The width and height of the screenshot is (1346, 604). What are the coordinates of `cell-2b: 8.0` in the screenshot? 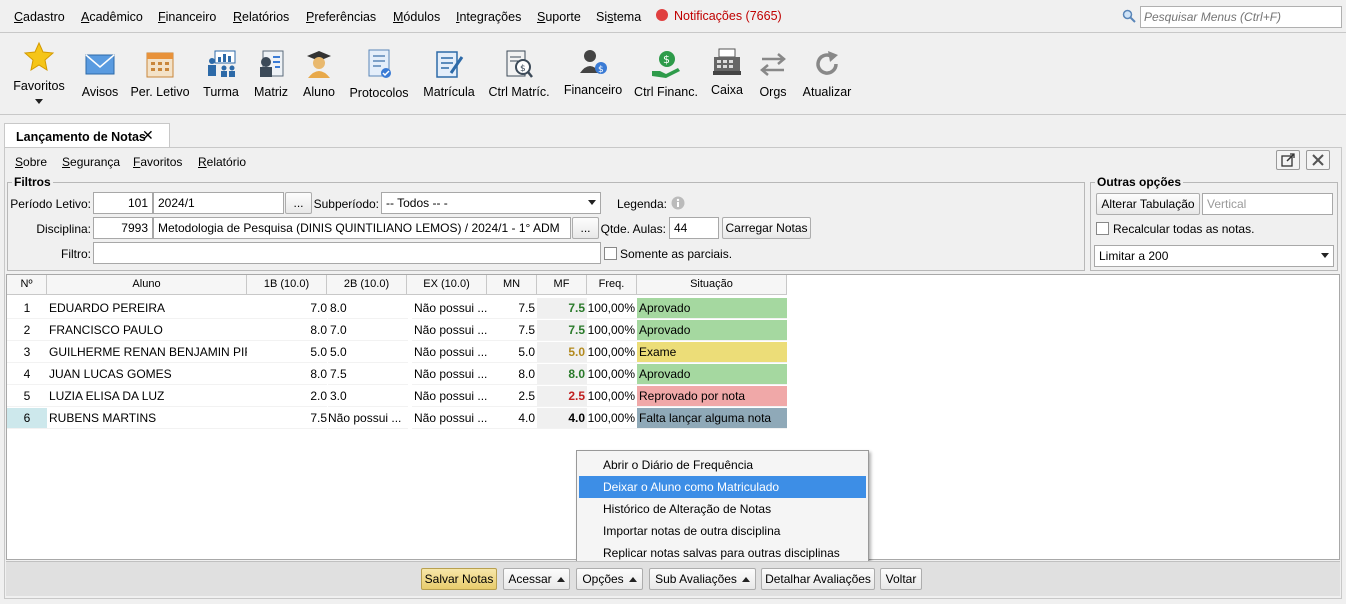 It's located at (368, 308).